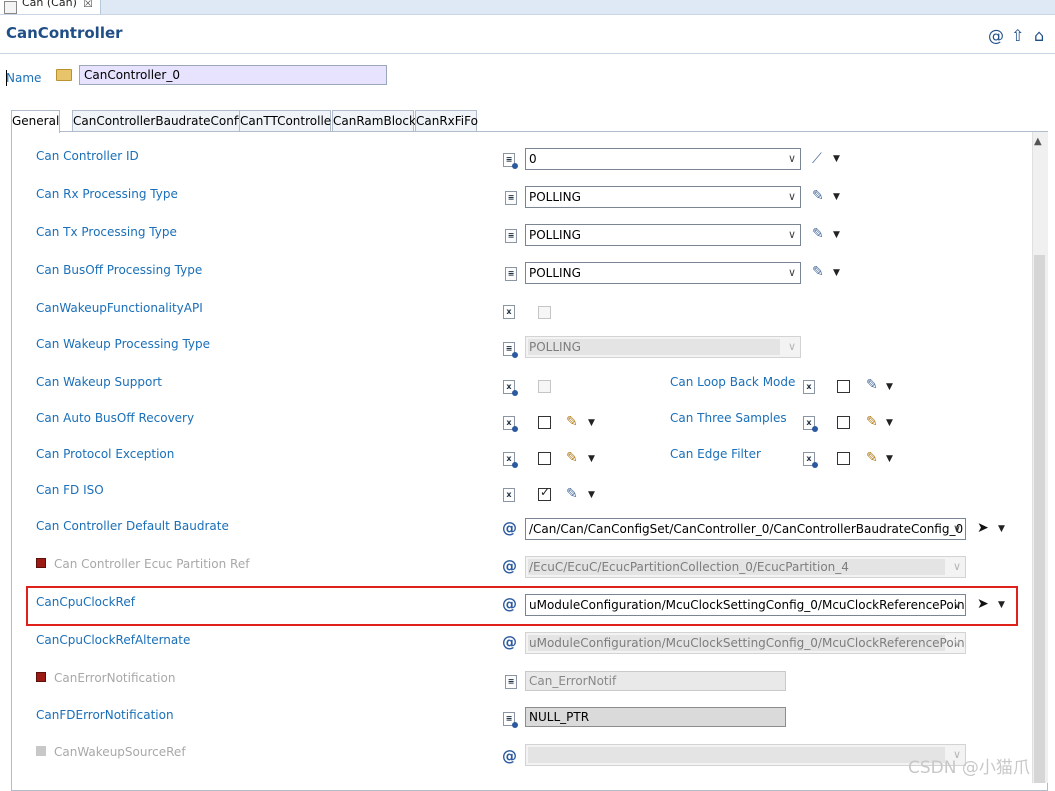 The height and width of the screenshot is (791, 1055). I want to click on name-label: Name, so click(24, 78).